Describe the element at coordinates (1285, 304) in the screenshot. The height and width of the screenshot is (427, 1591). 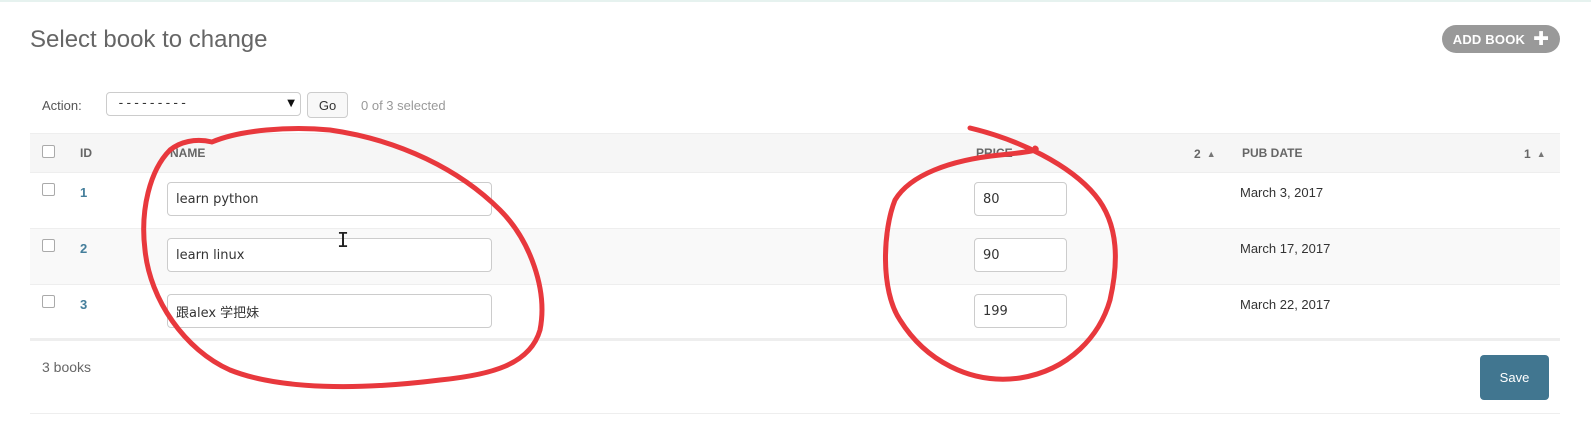
I see `pub-date: March 22, 2017` at that location.